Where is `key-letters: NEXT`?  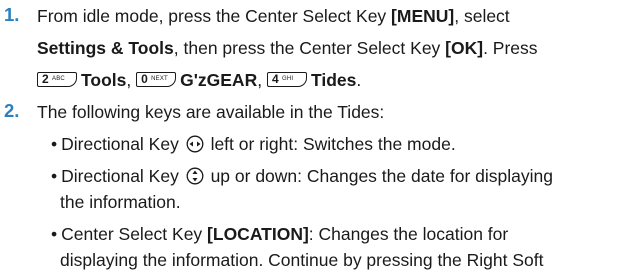 key-letters: NEXT is located at coordinates (159, 79).